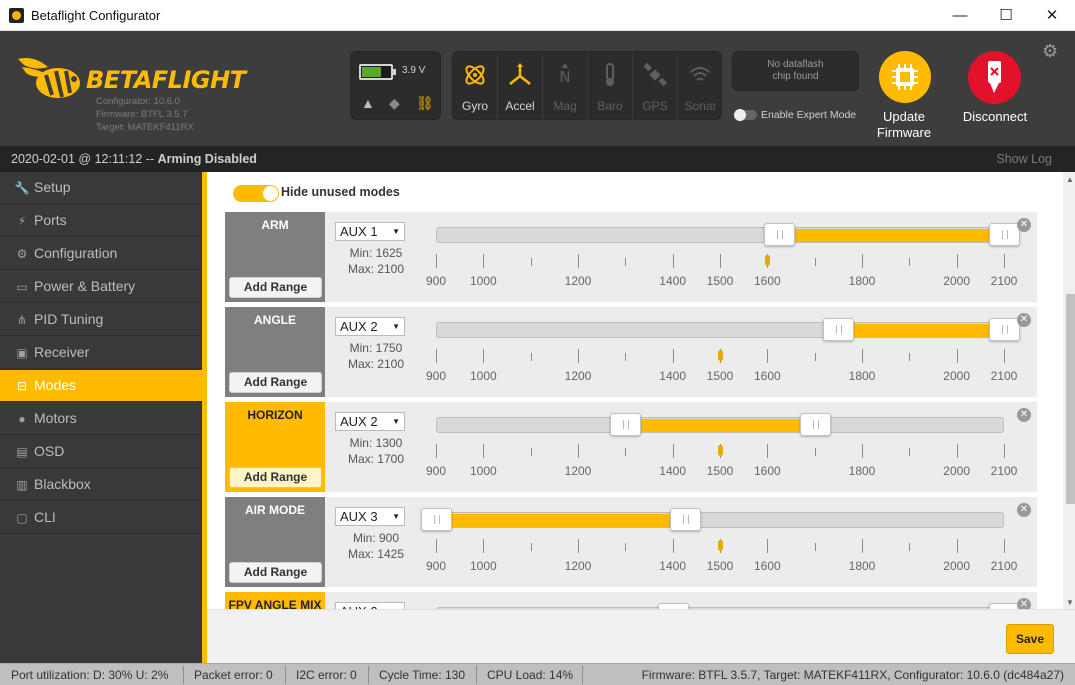  Describe the element at coordinates (16, 15) in the screenshot. I see `app-icon` at that location.